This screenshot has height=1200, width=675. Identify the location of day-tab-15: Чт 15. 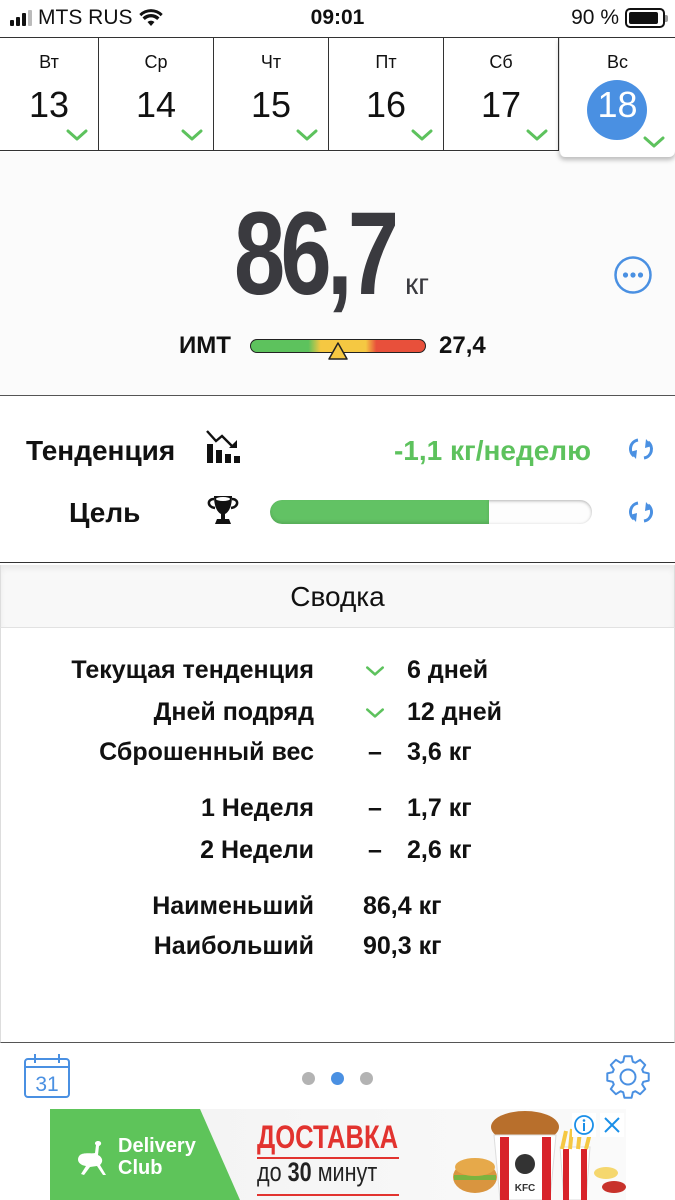
(271, 94).